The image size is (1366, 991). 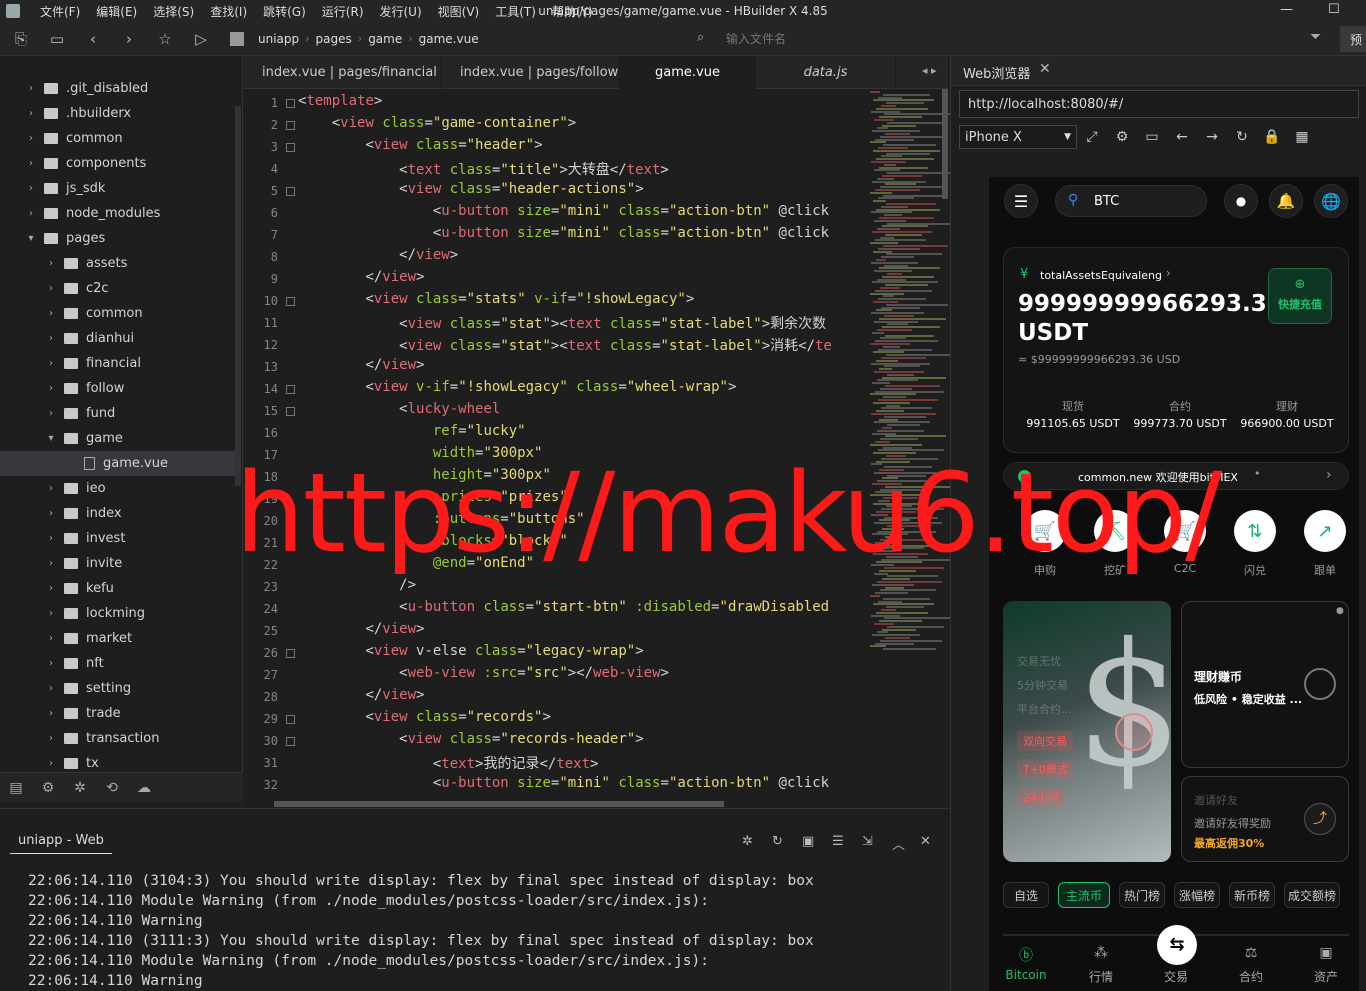 I want to click on quick-action-button: ⇅, so click(x=1255, y=531).